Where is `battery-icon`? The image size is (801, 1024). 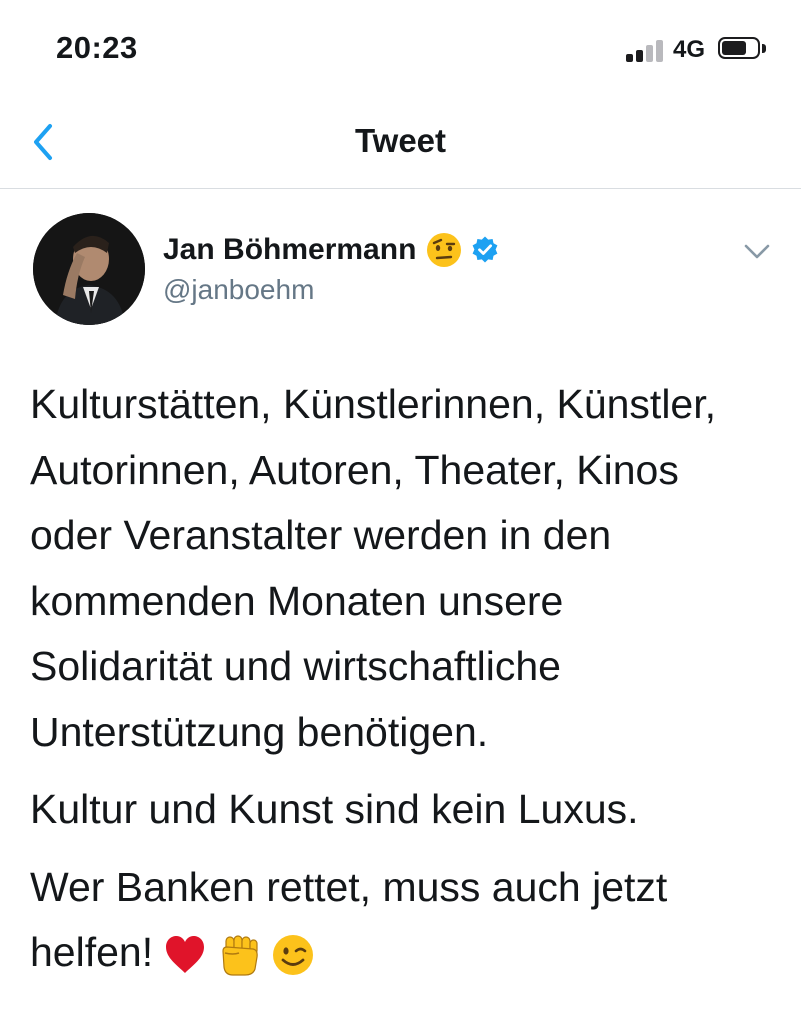
battery-icon is located at coordinates (739, 48).